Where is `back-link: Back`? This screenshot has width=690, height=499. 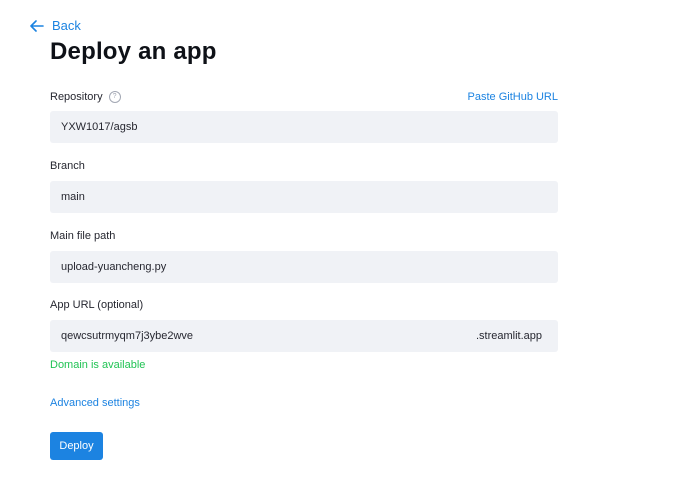
back-link: Back is located at coordinates (55, 25).